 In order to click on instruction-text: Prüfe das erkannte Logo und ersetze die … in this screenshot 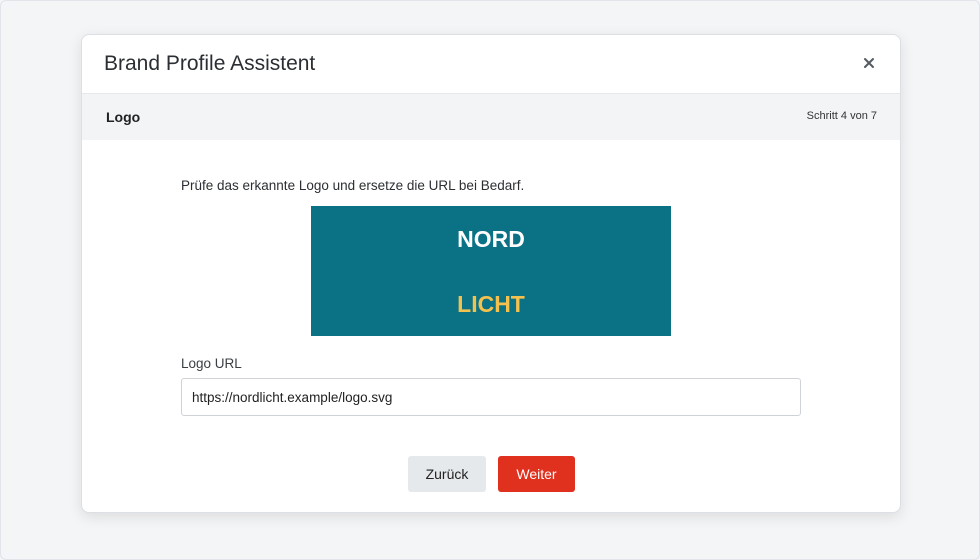, I will do `click(353, 185)`.